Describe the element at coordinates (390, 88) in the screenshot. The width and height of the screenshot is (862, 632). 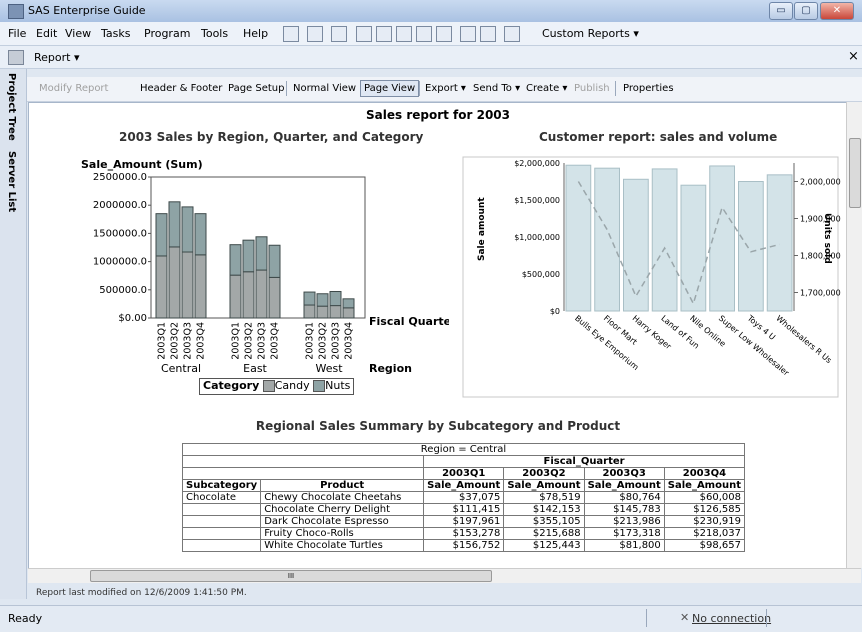
I see `page-view-button: Page View` at that location.